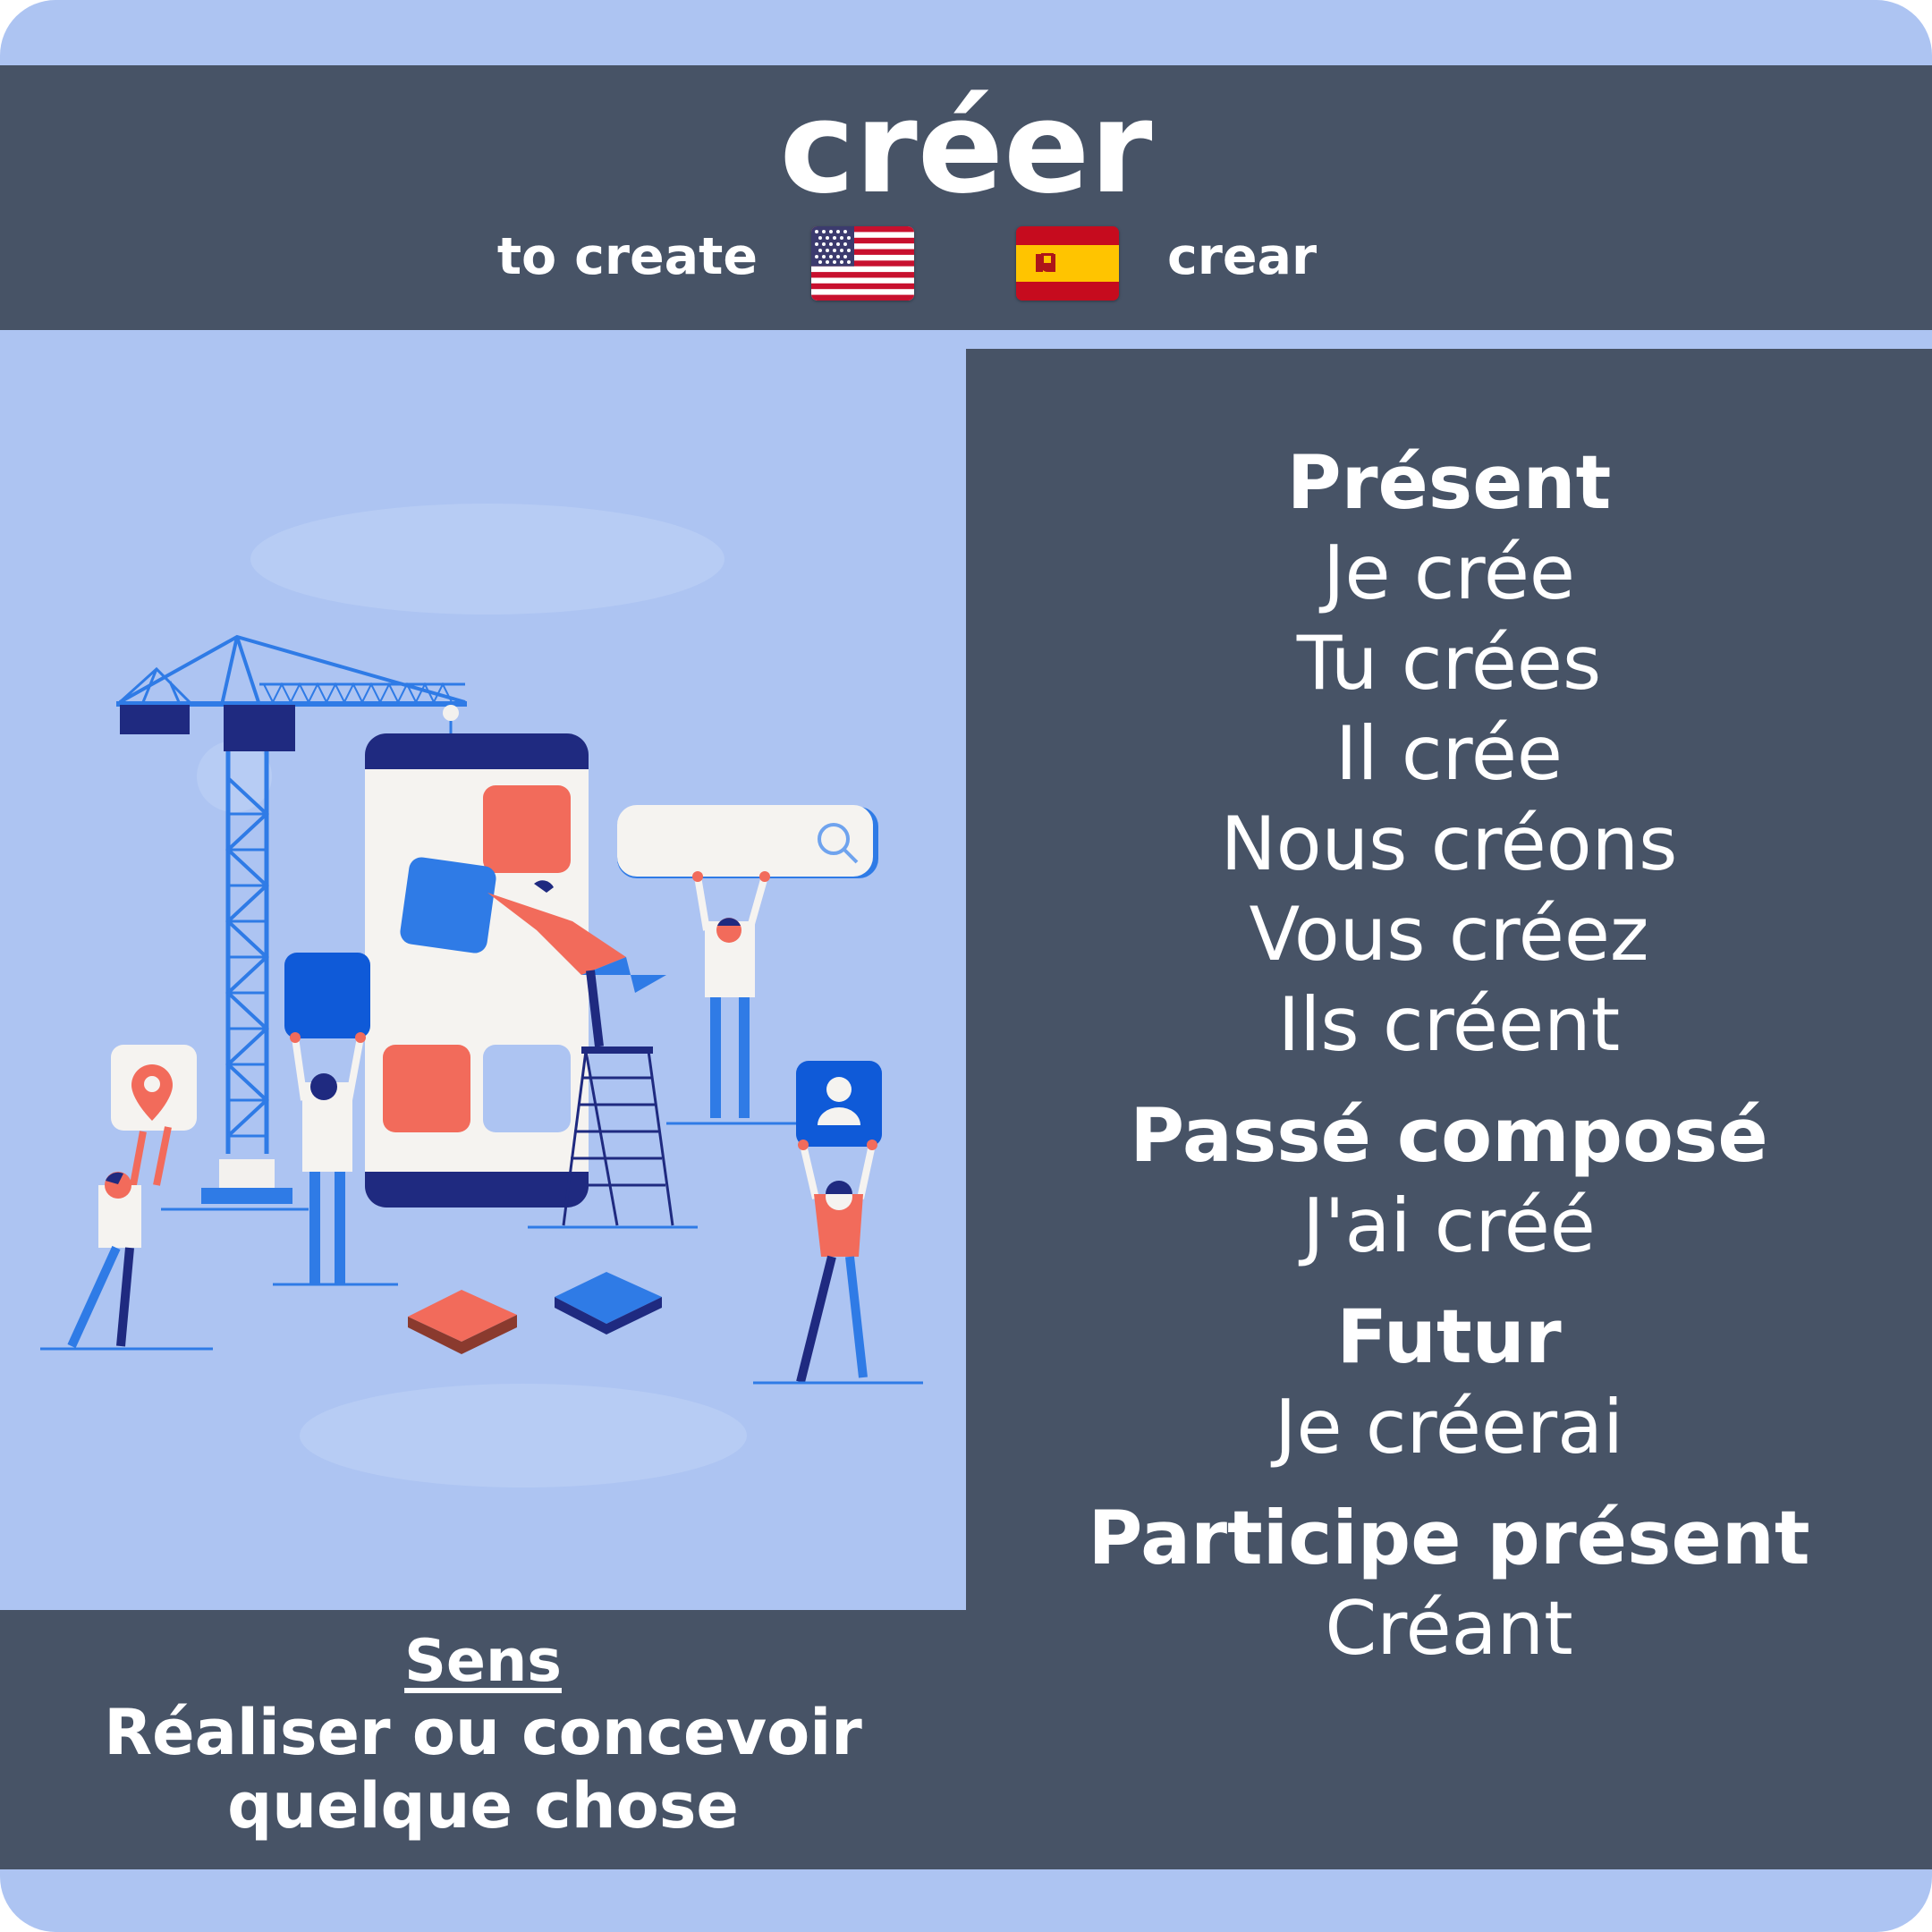 The image size is (1932, 1932). I want to click on present-form: Ils créent, so click(1449, 1024).